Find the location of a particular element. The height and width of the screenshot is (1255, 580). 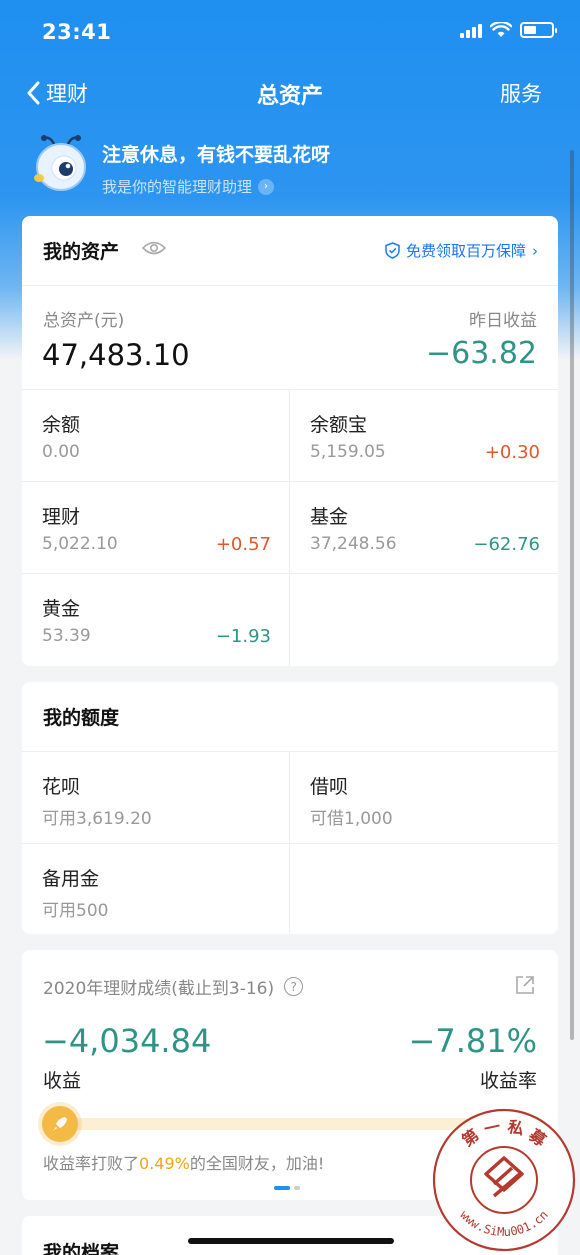

back-button: 理财 is located at coordinates (57, 93).